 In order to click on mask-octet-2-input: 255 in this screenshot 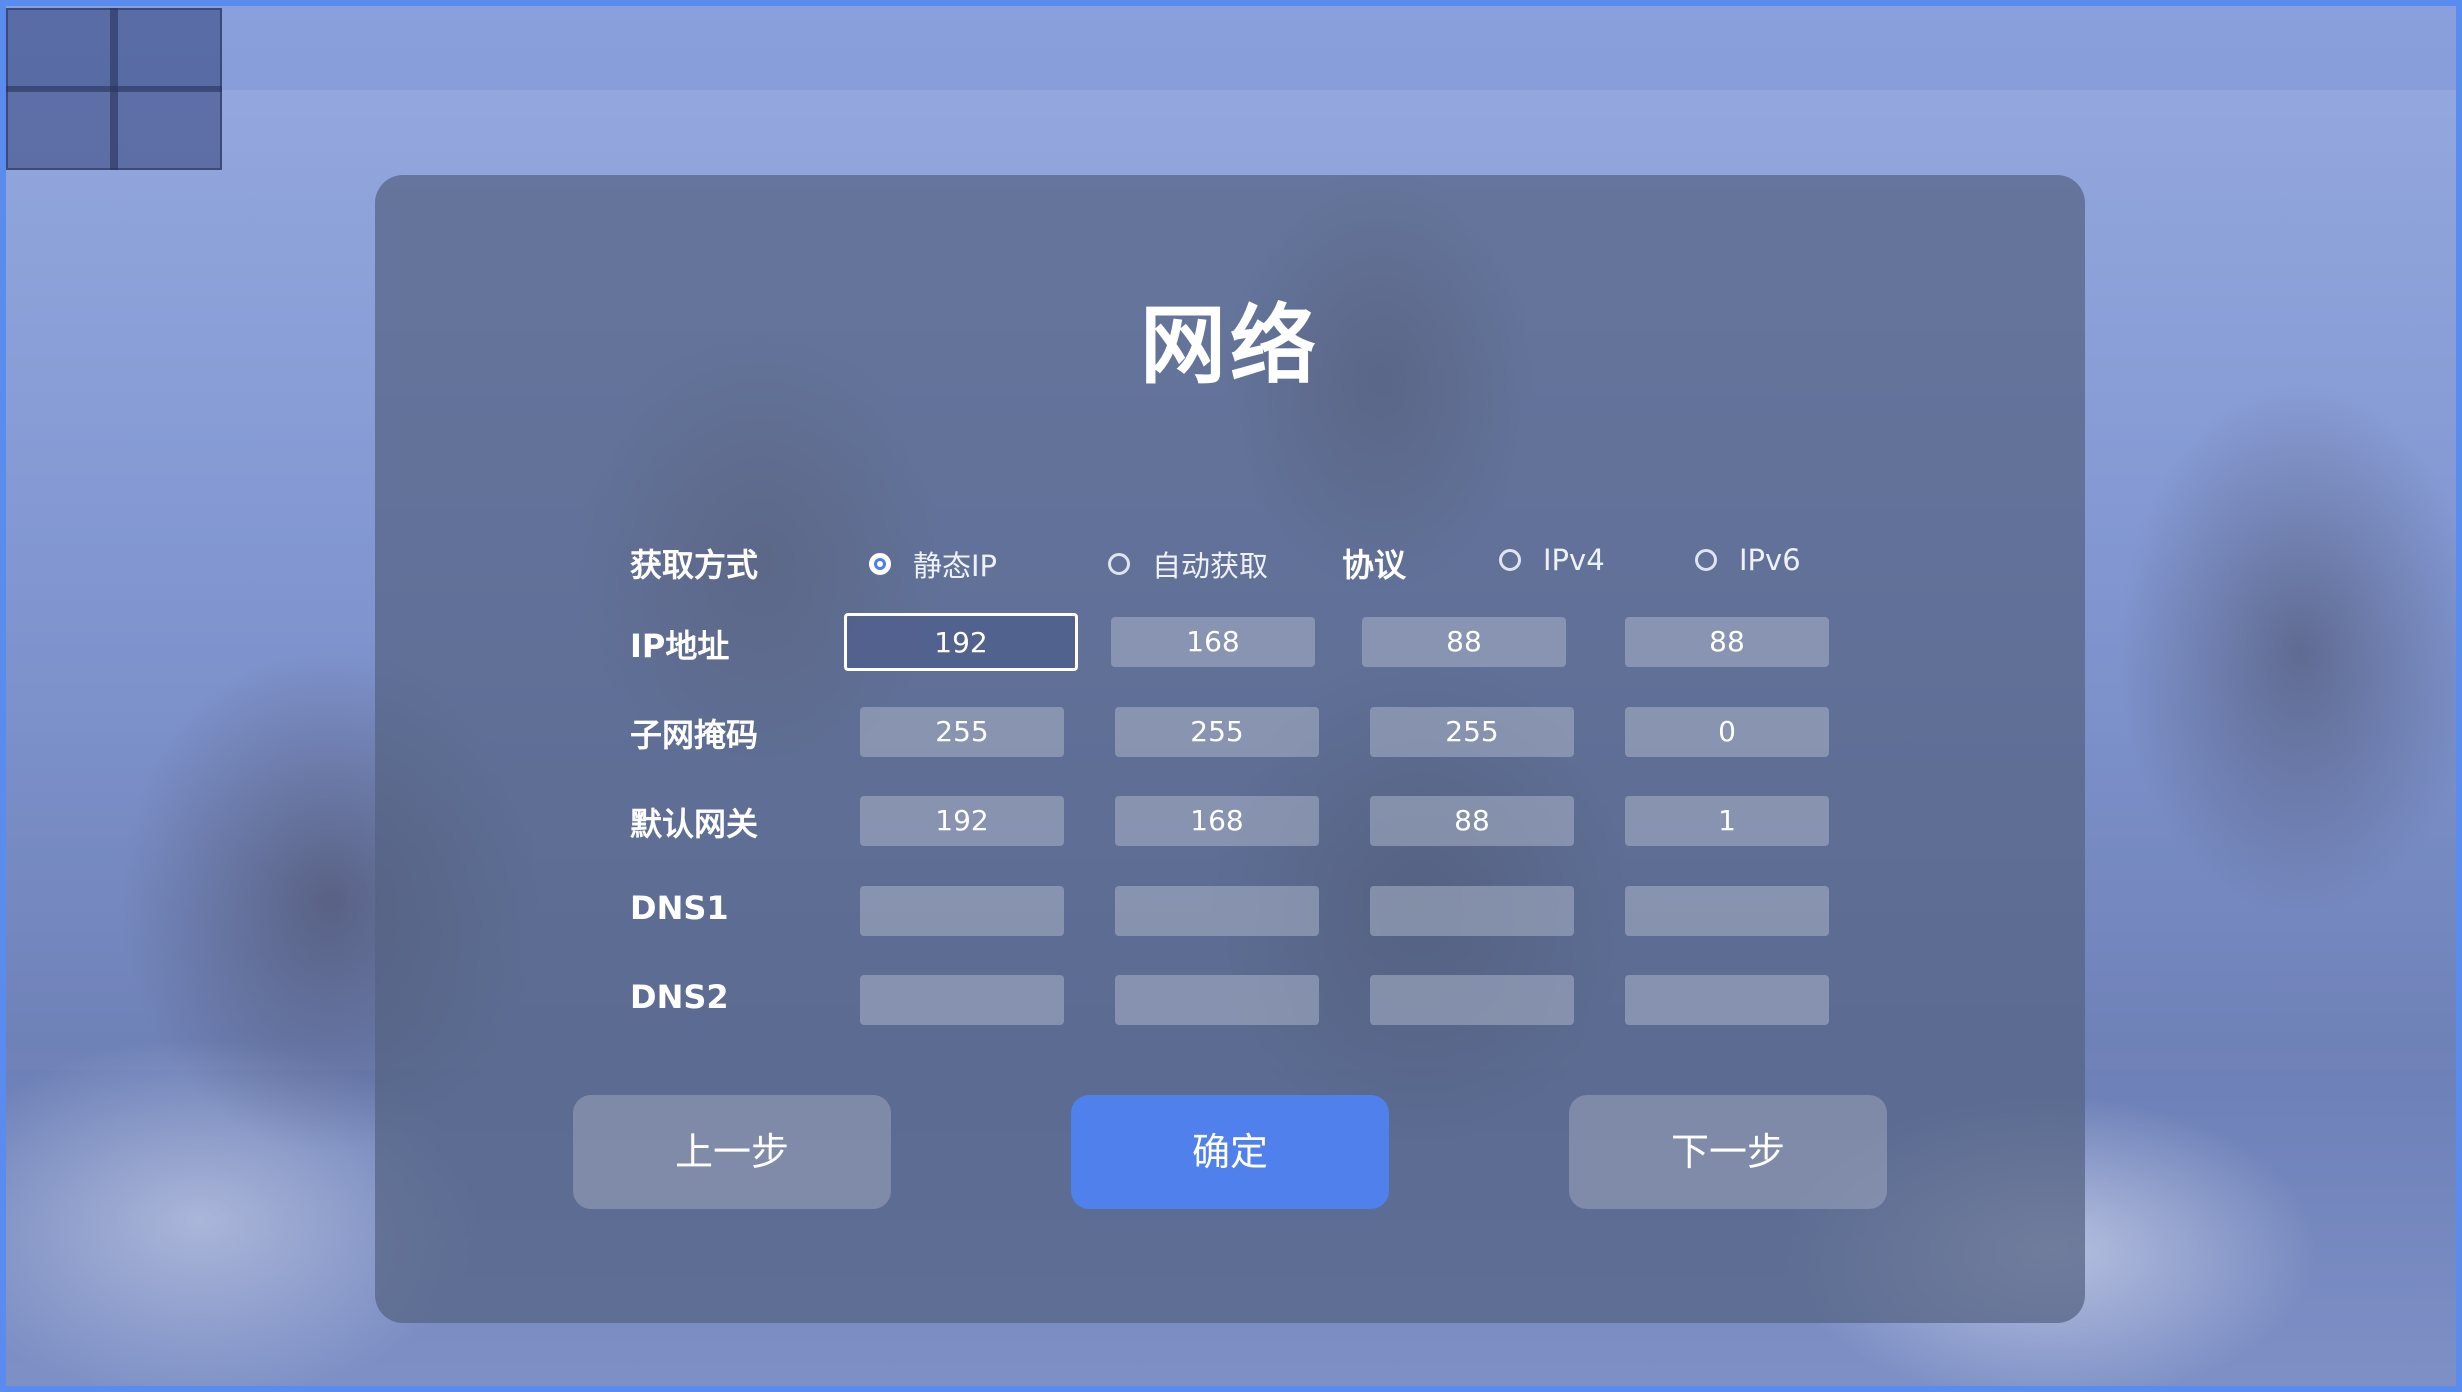, I will do `click(1217, 732)`.